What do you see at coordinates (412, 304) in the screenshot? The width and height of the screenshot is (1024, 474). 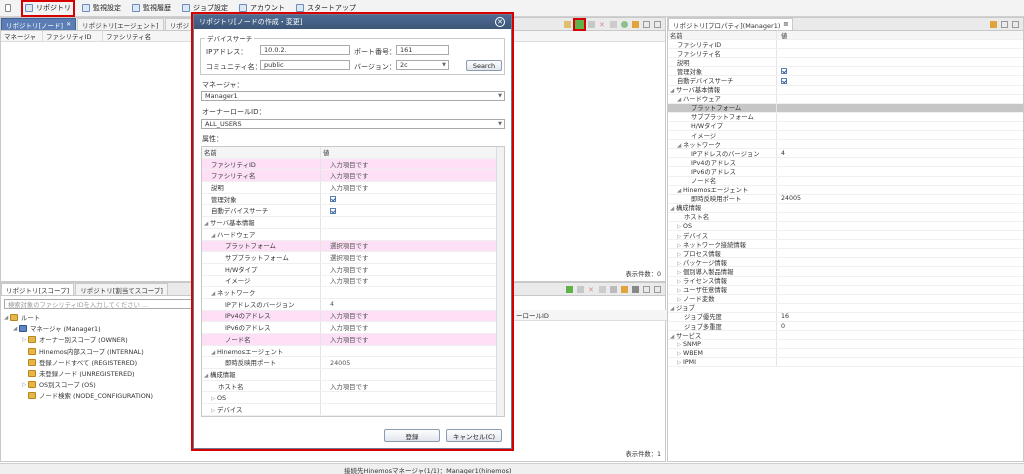 I see `attribute-value: 4` at bounding box center [412, 304].